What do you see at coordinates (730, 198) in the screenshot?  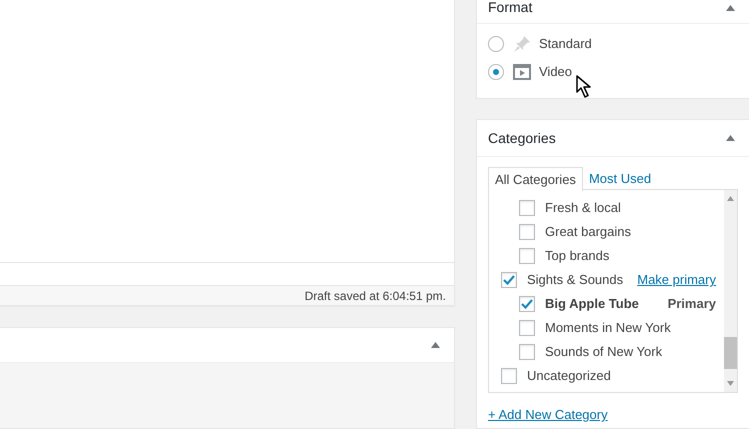 I see `scroll-up-icon` at bounding box center [730, 198].